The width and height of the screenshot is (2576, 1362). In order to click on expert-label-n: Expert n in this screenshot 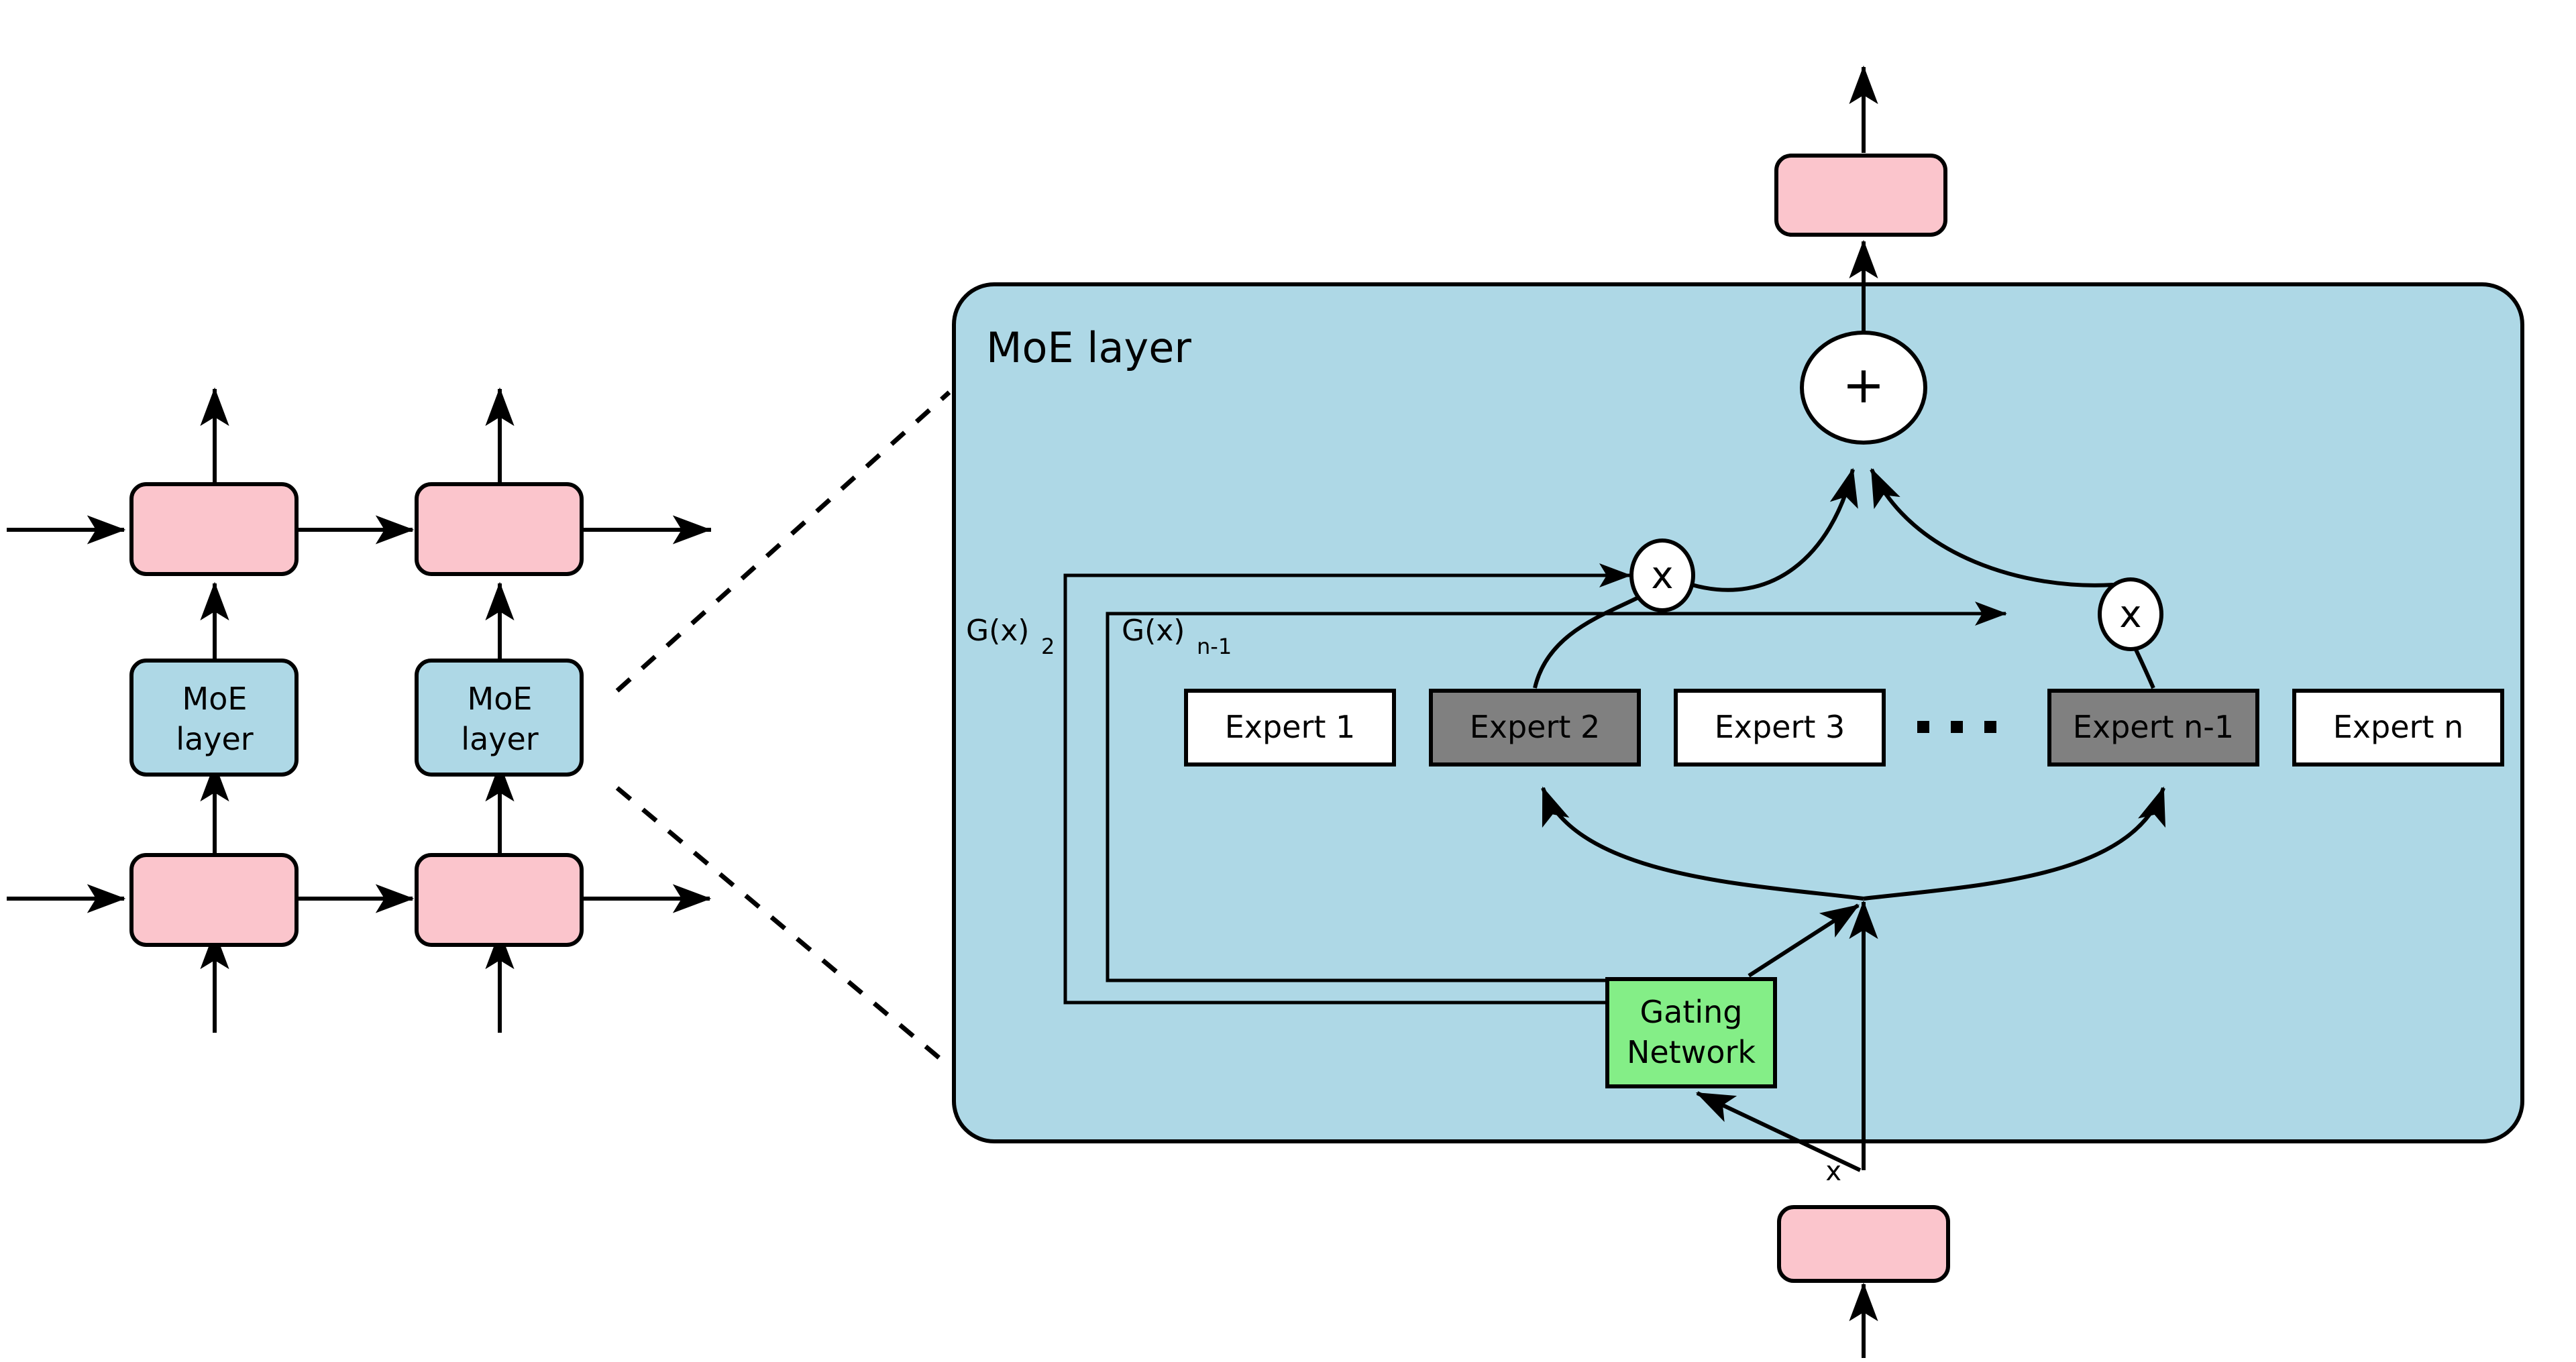, I will do `click(2398, 727)`.